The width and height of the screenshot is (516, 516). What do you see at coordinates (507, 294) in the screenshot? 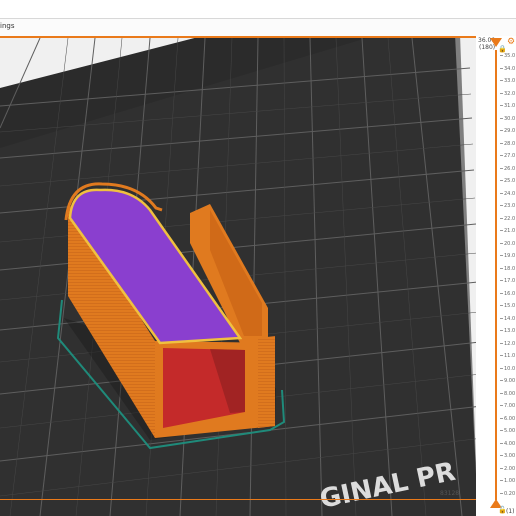
I see `layer-tick-label: 16.0` at bounding box center [507, 294].